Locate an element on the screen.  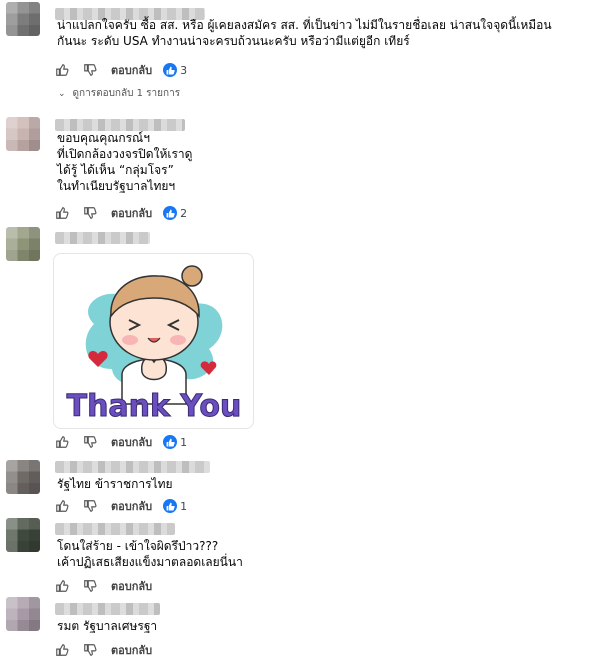
sticker-text: Thank You is located at coordinates (154, 406).